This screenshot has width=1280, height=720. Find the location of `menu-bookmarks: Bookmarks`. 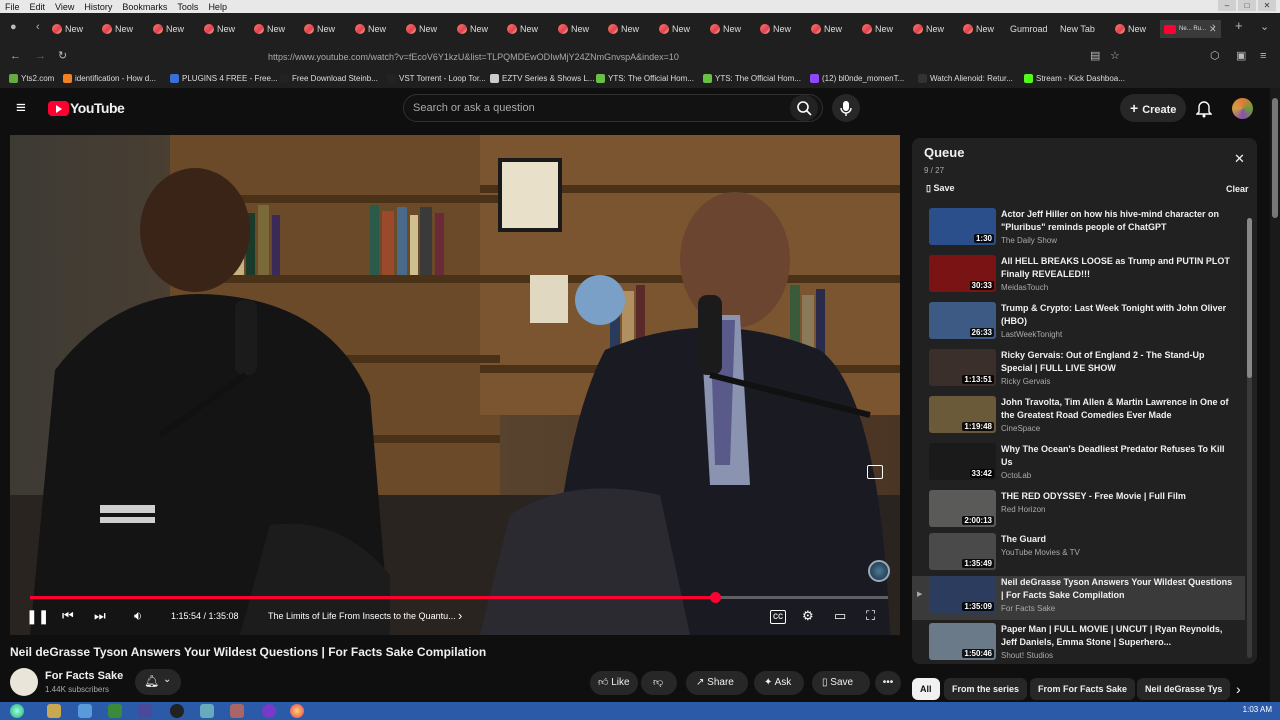

menu-bookmarks: Bookmarks is located at coordinates (144, 7).